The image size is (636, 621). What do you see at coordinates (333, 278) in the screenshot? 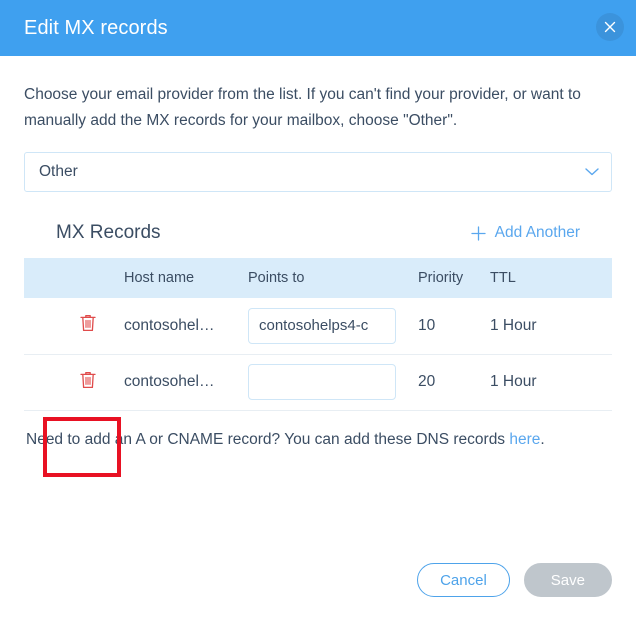
I see `column-header-points-to: Points to` at bounding box center [333, 278].